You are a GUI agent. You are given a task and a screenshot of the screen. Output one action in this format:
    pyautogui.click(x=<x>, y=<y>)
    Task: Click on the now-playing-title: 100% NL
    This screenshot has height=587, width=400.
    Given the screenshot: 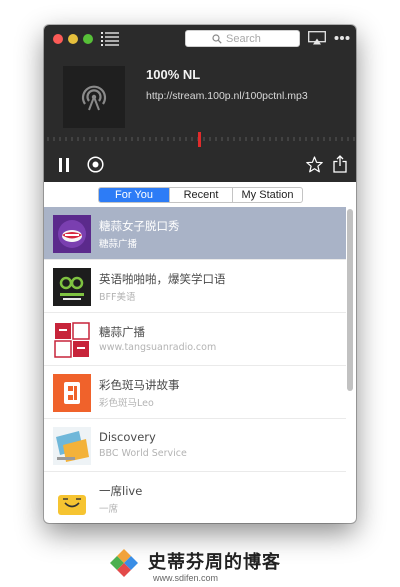 What is the action you would take?
    pyautogui.click(x=173, y=74)
    